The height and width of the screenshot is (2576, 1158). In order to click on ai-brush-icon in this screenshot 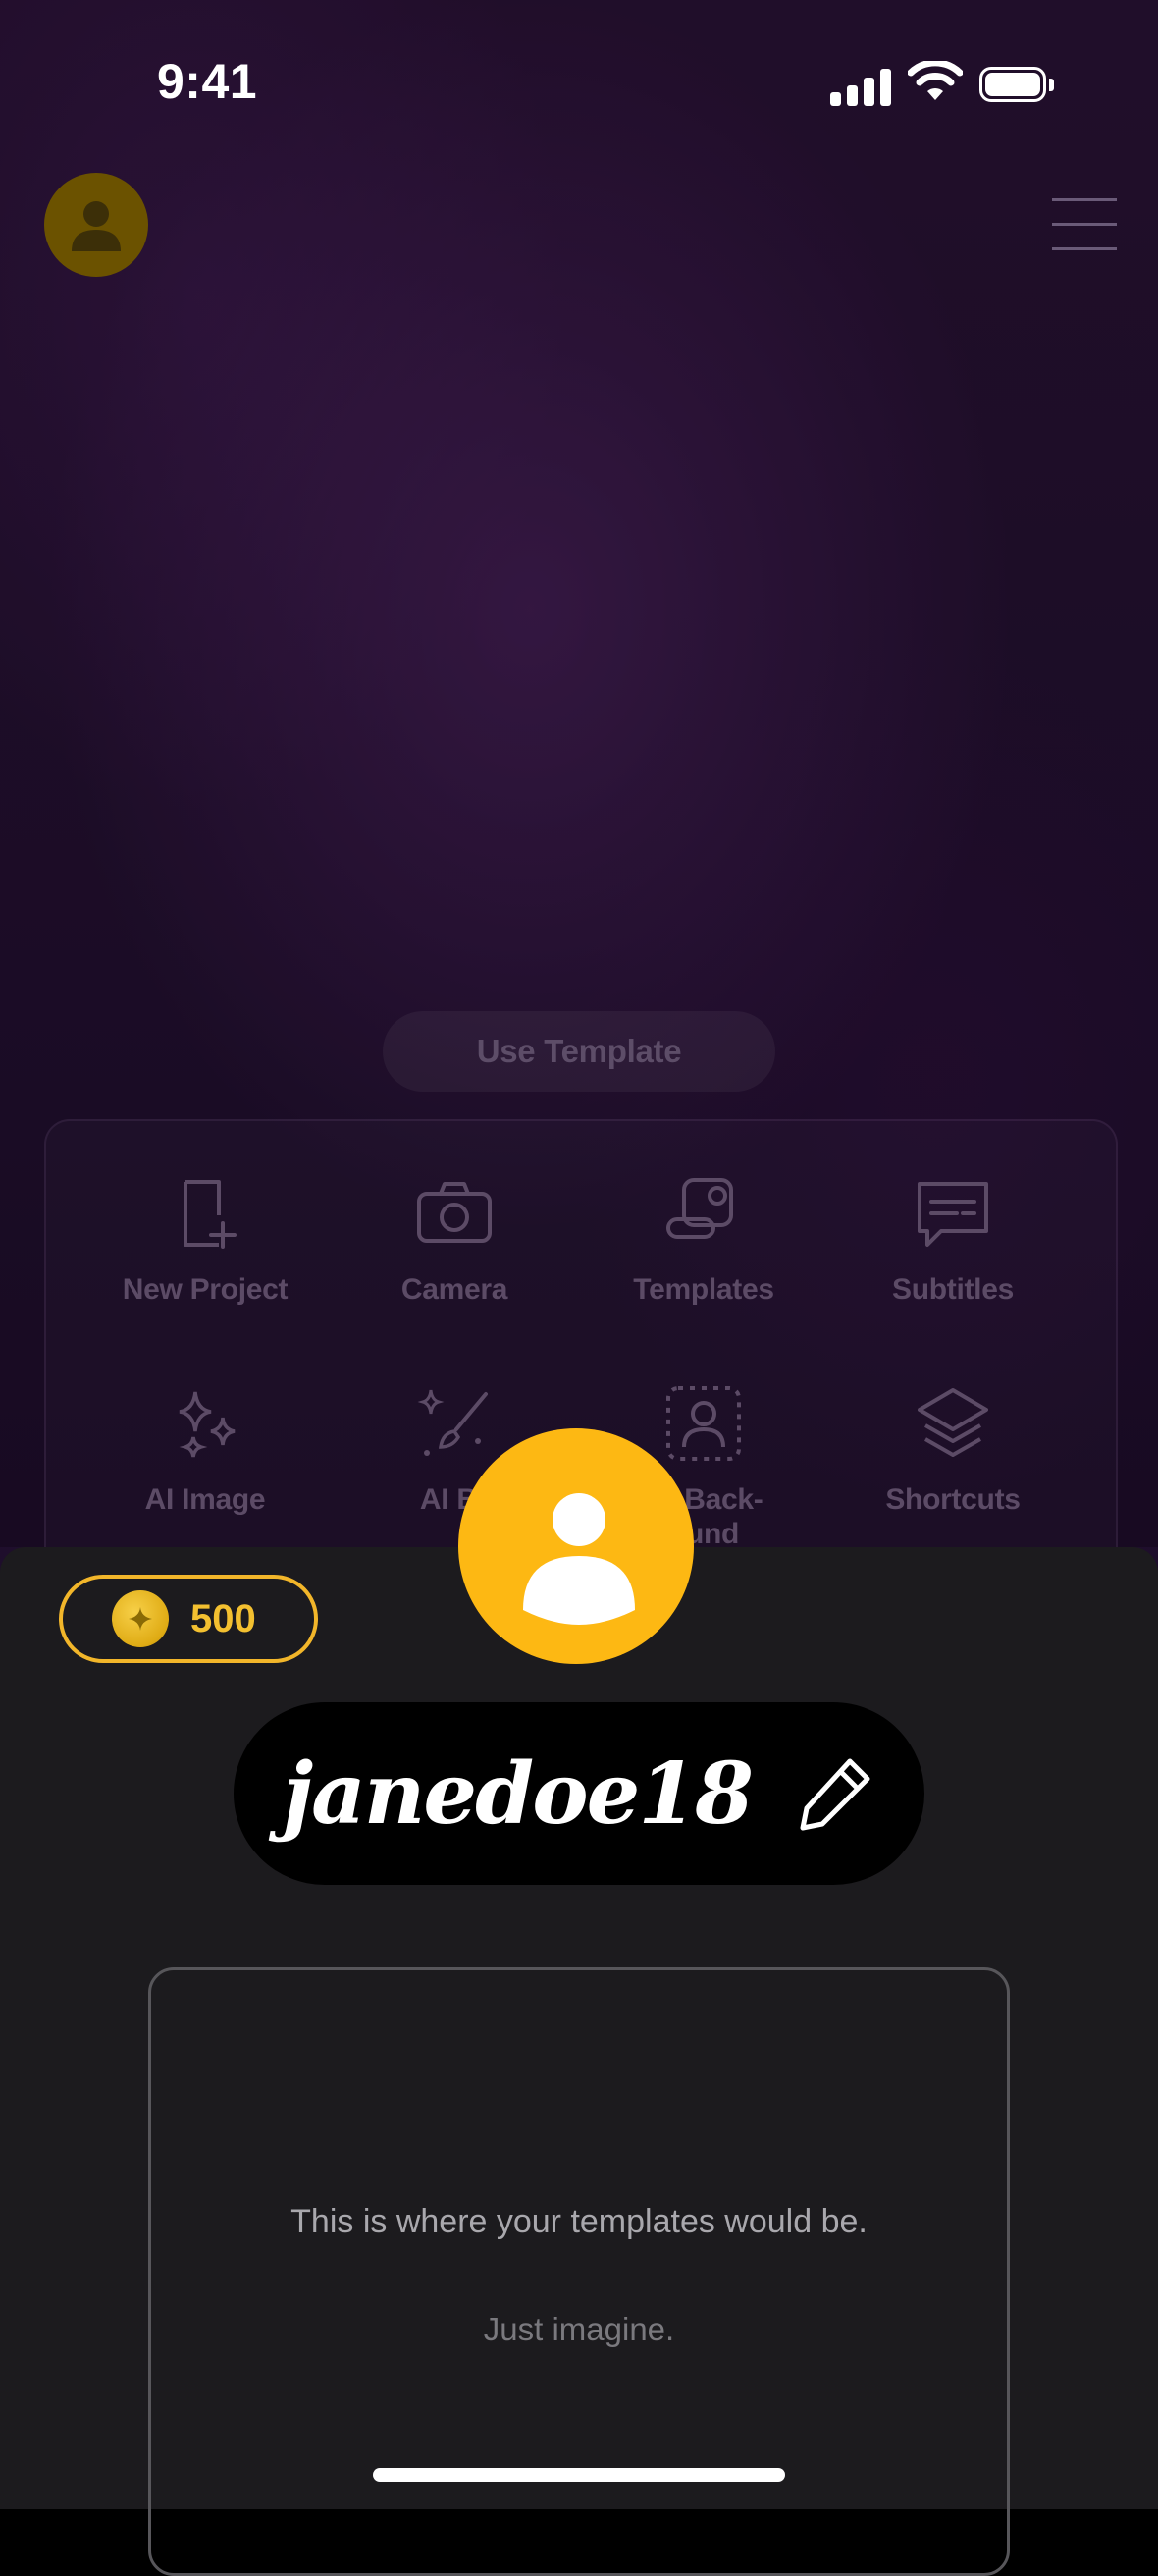, I will do `click(452, 1422)`.